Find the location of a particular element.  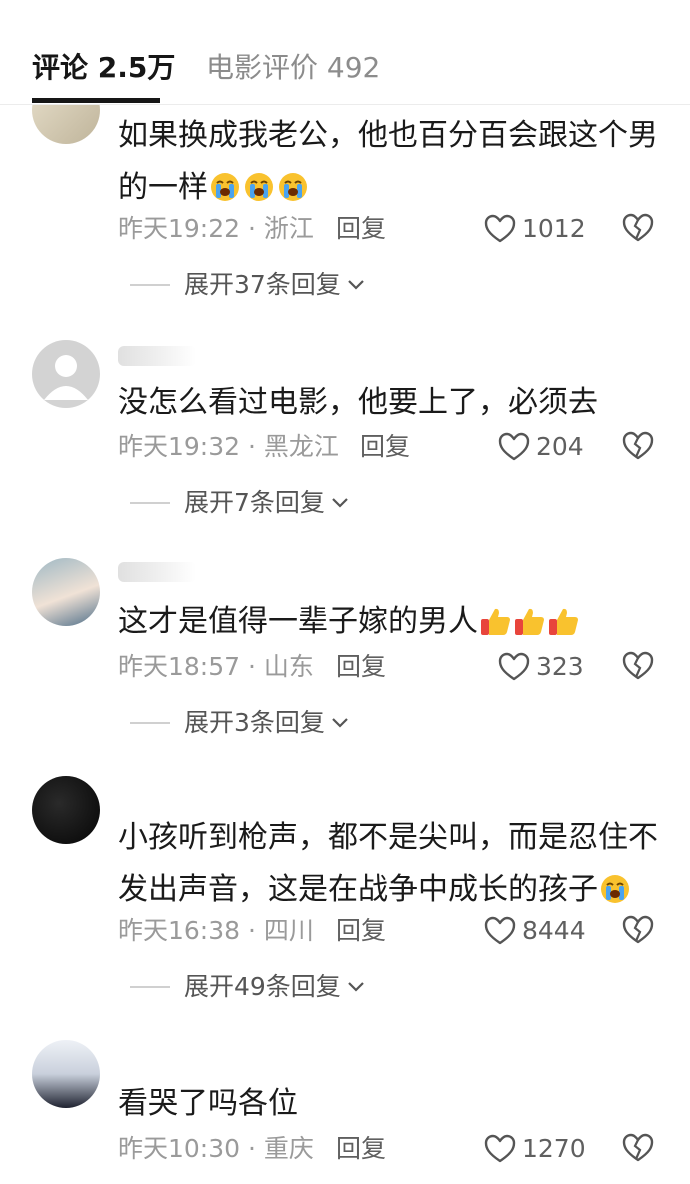

expand-replies-label: 展开49条回复 is located at coordinates (262, 986).